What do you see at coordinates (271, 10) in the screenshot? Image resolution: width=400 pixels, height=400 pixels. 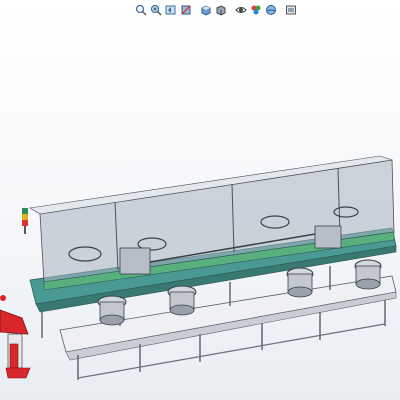 I see `apply-scene-icon` at bounding box center [271, 10].